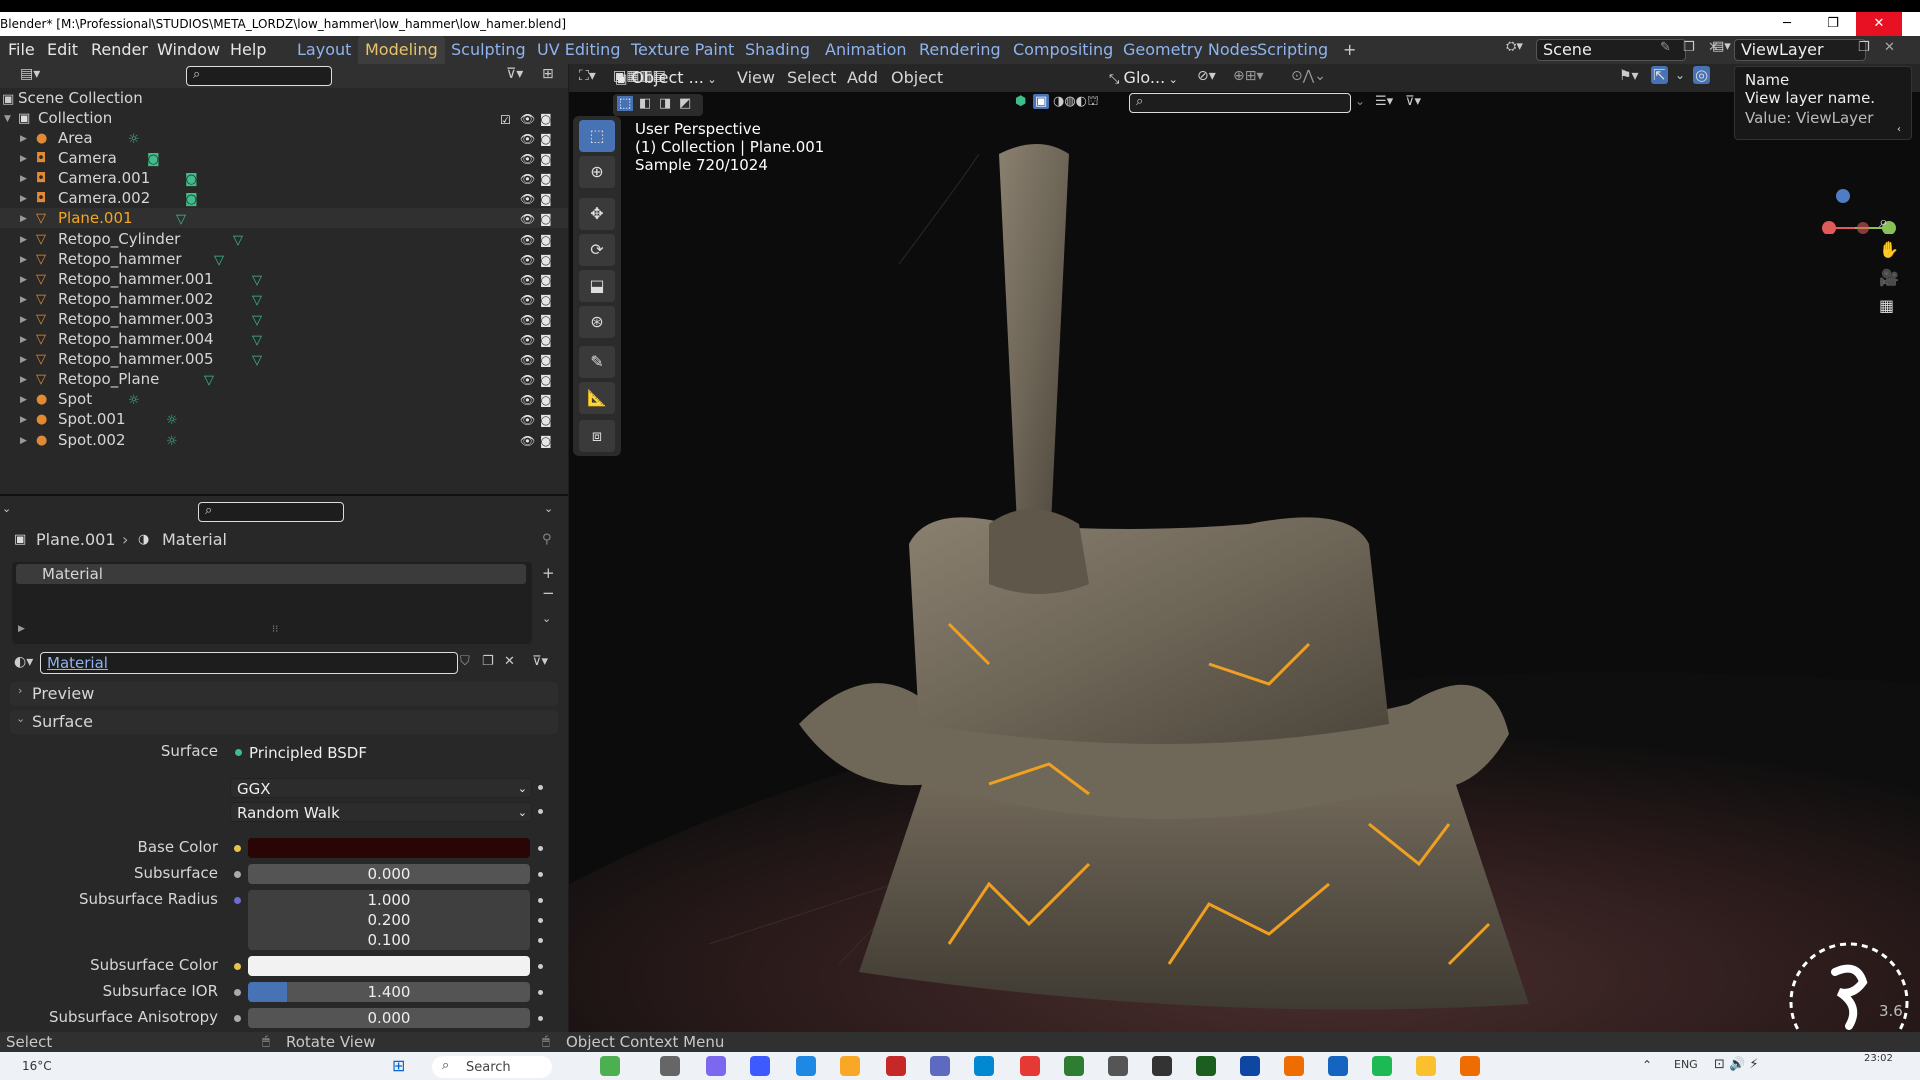 This screenshot has height=1080, width=1920. What do you see at coordinates (1206, 76) in the screenshot?
I see `pivot-icon: ⊘▾` at bounding box center [1206, 76].